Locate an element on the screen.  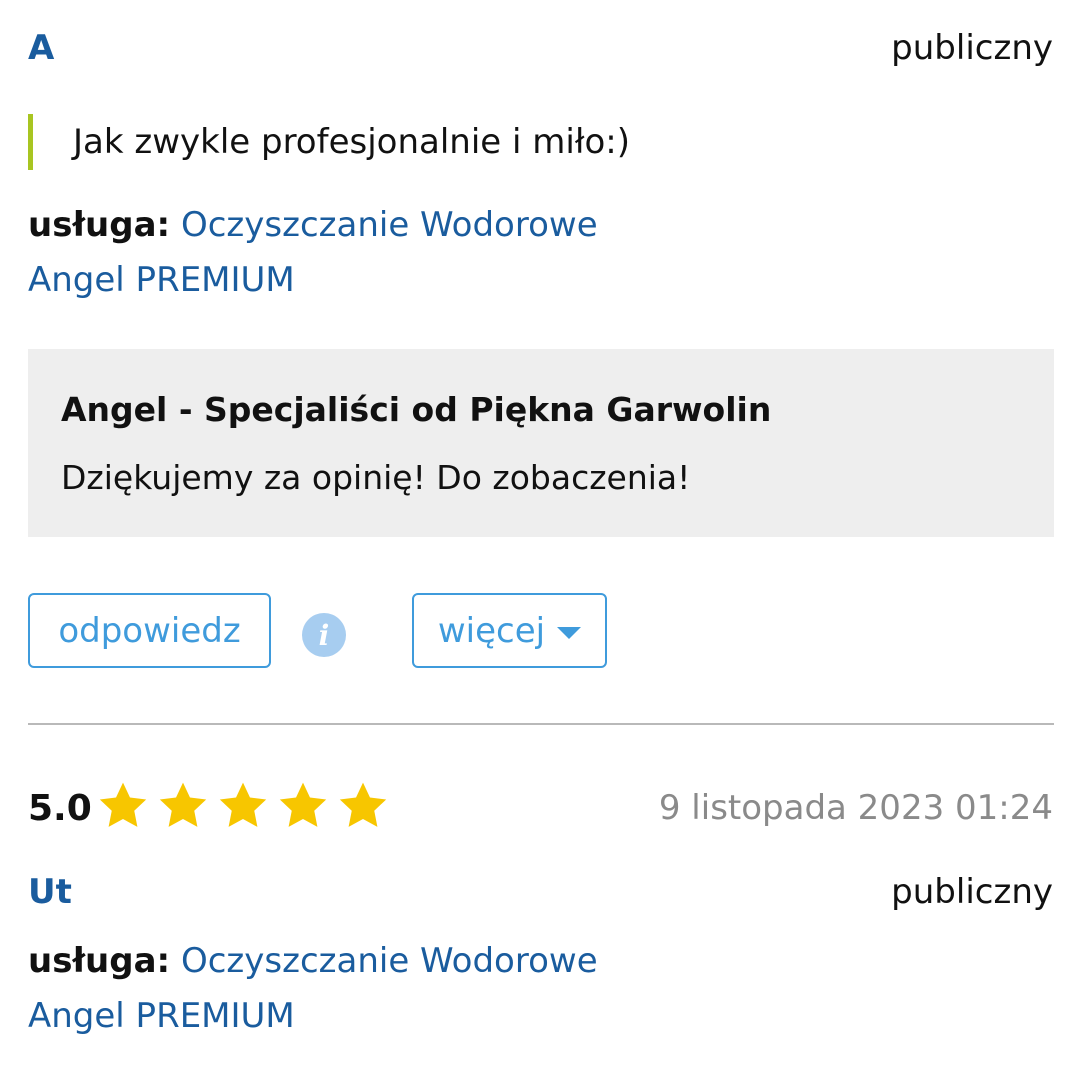
review-comment: Jak zwykle profesjonalnie i miło:) is located at coordinates (329, 142).